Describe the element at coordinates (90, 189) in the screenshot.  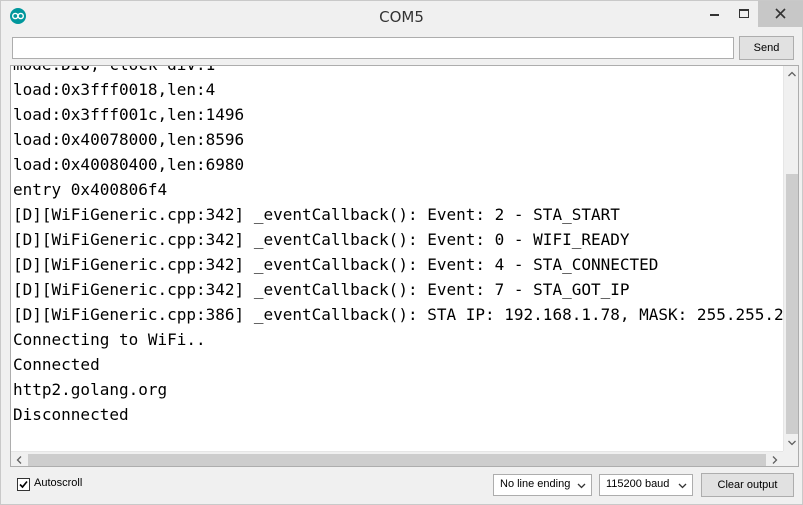
I see `output-line: entry 0x400806f4` at that location.